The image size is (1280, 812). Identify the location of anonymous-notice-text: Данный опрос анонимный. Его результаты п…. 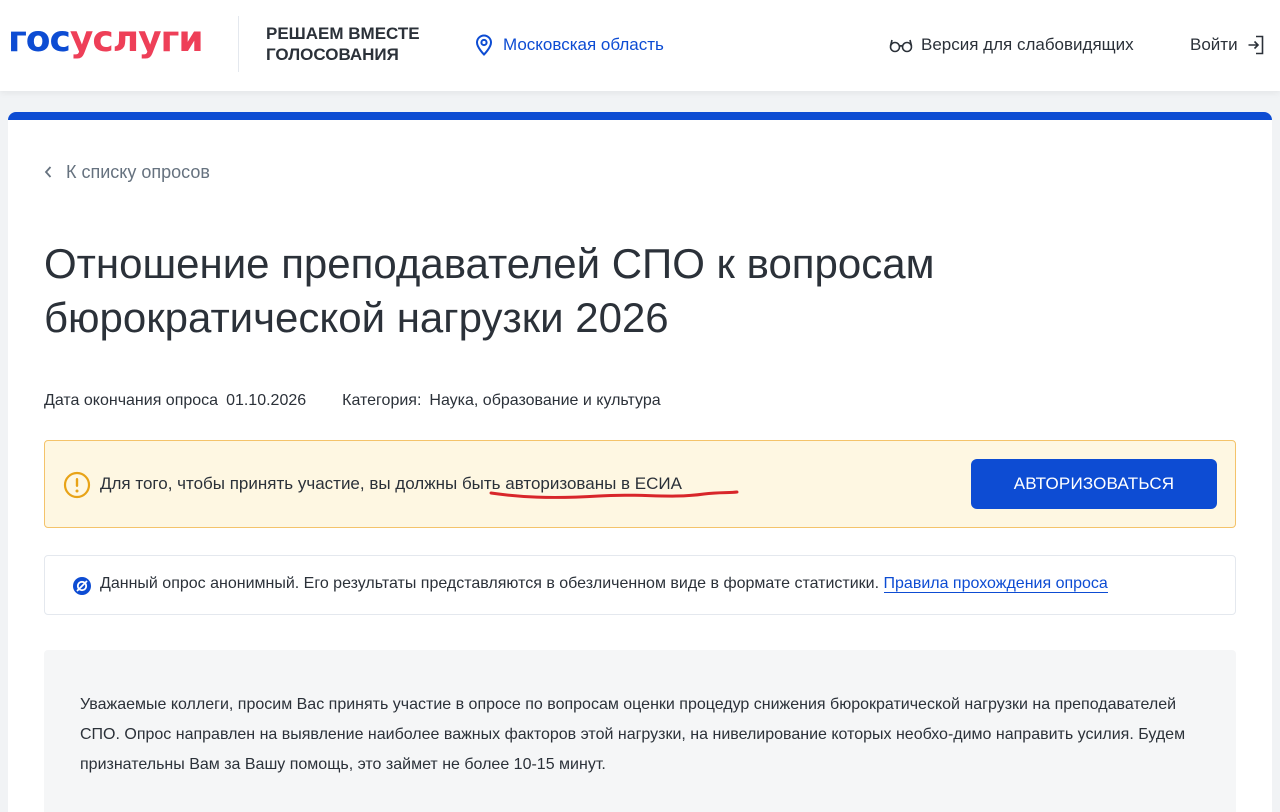
(604, 584).